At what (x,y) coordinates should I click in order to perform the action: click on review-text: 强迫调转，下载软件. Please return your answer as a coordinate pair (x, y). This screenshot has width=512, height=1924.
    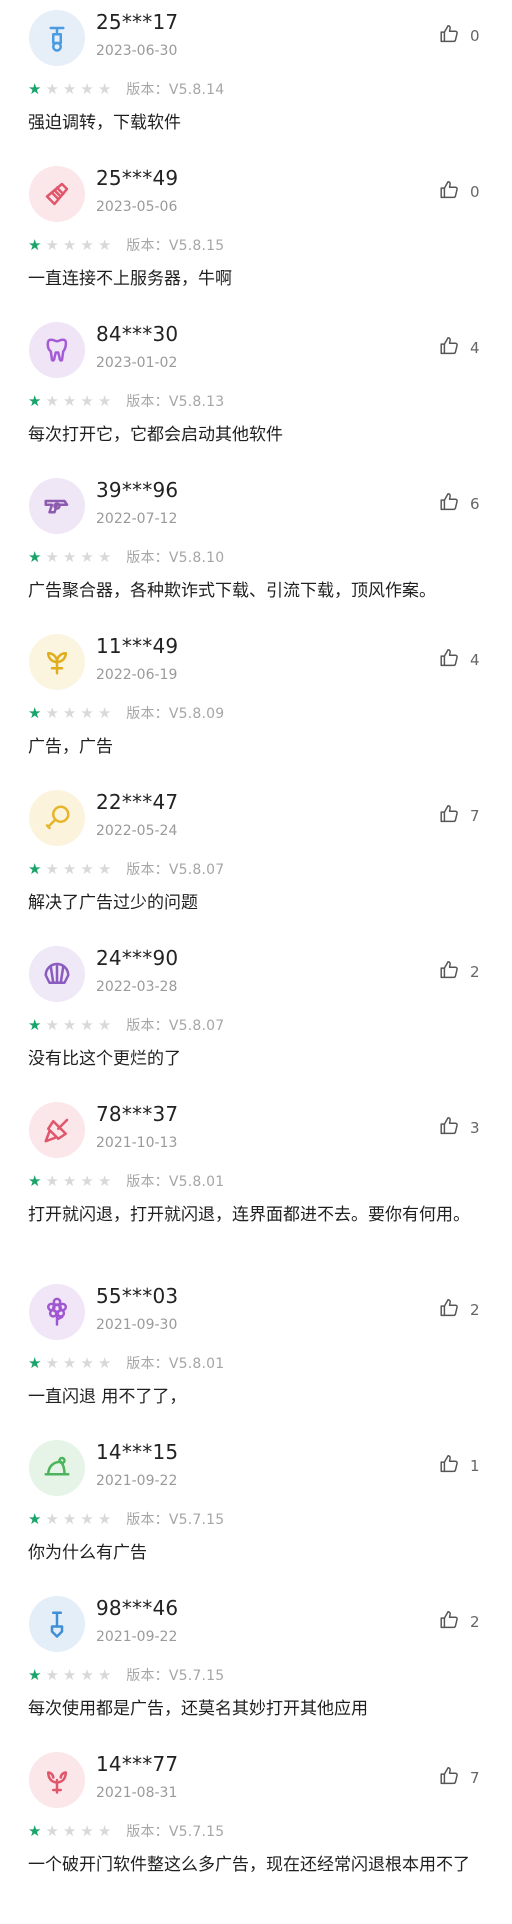
    Looking at the image, I should click on (104, 123).